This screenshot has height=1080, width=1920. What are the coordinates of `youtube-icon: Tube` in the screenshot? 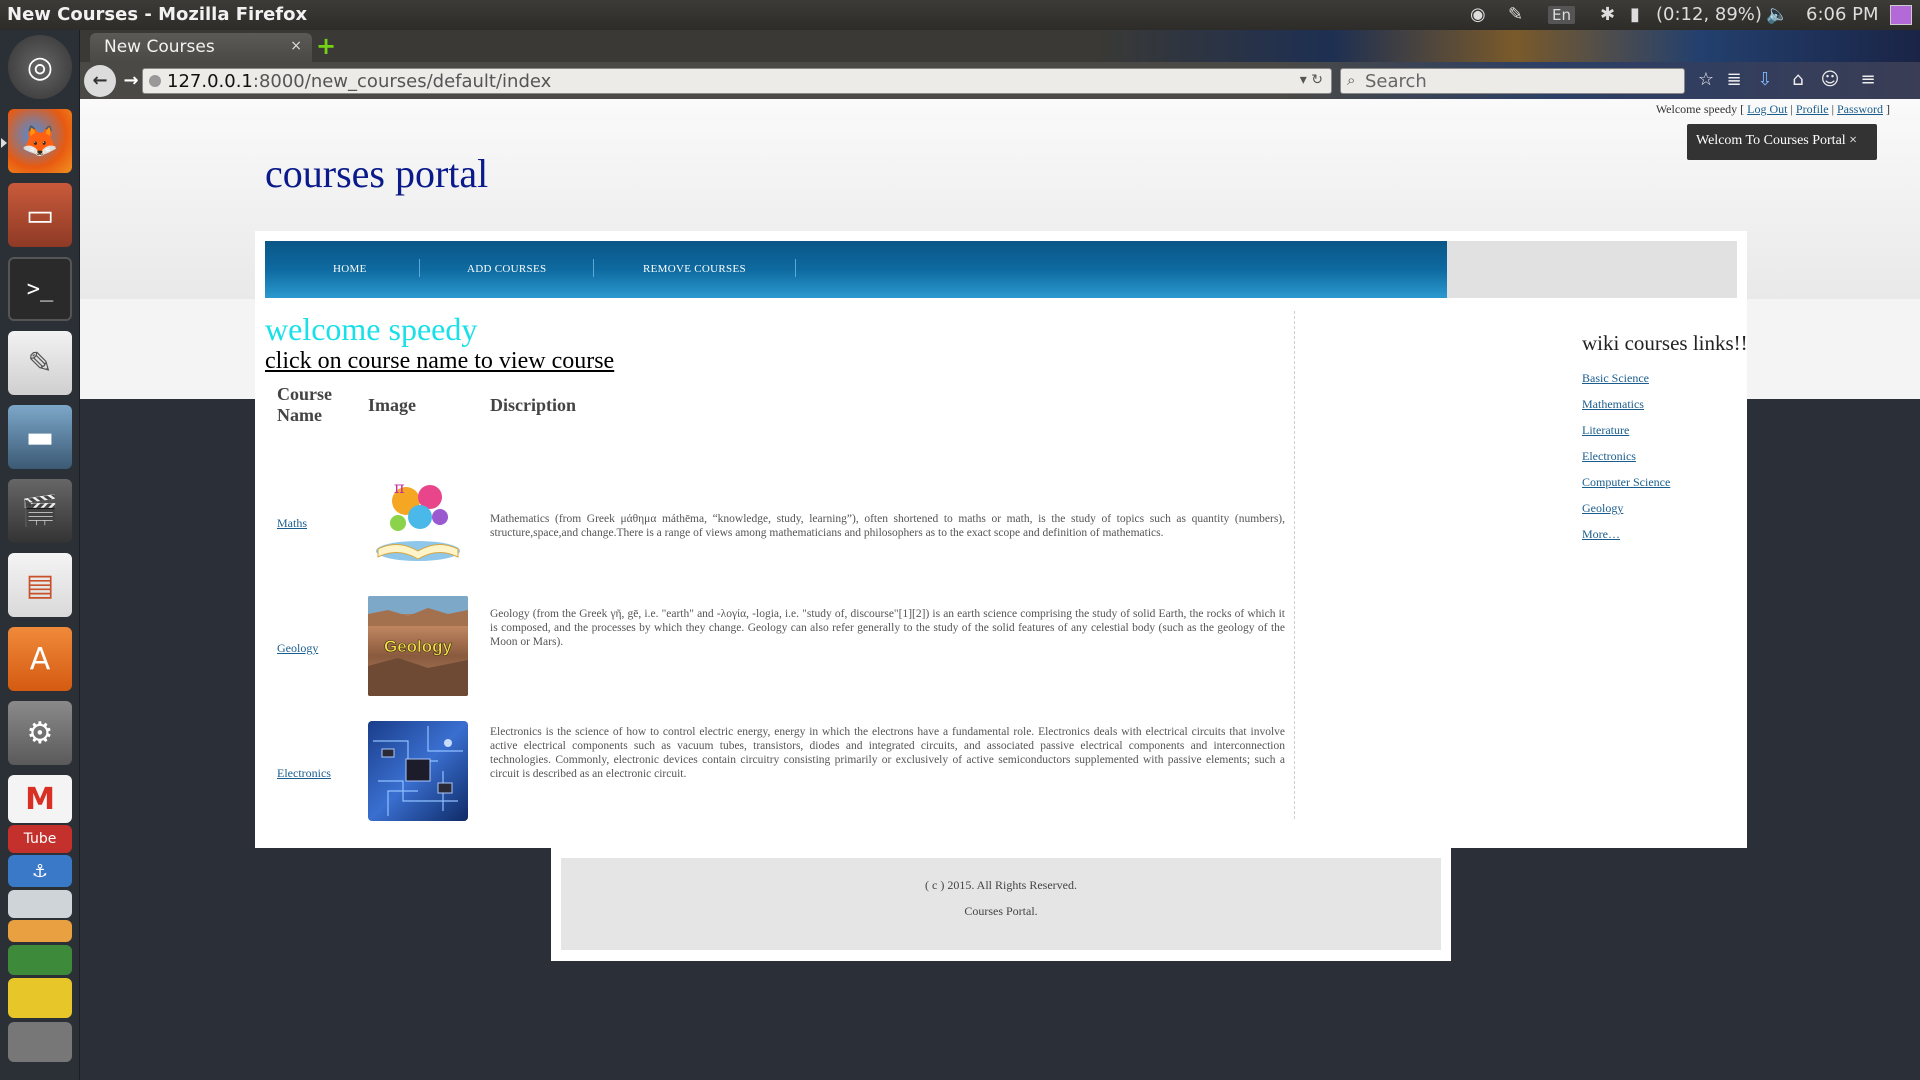 It's located at (40, 839).